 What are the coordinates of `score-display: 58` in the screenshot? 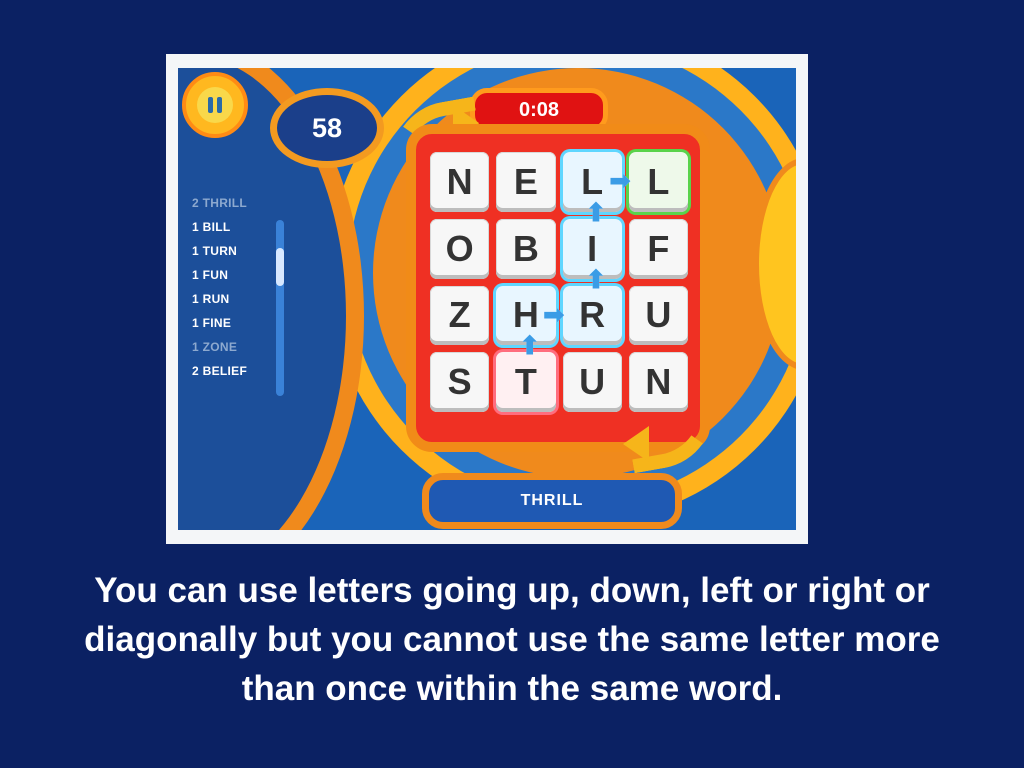 It's located at (327, 128).